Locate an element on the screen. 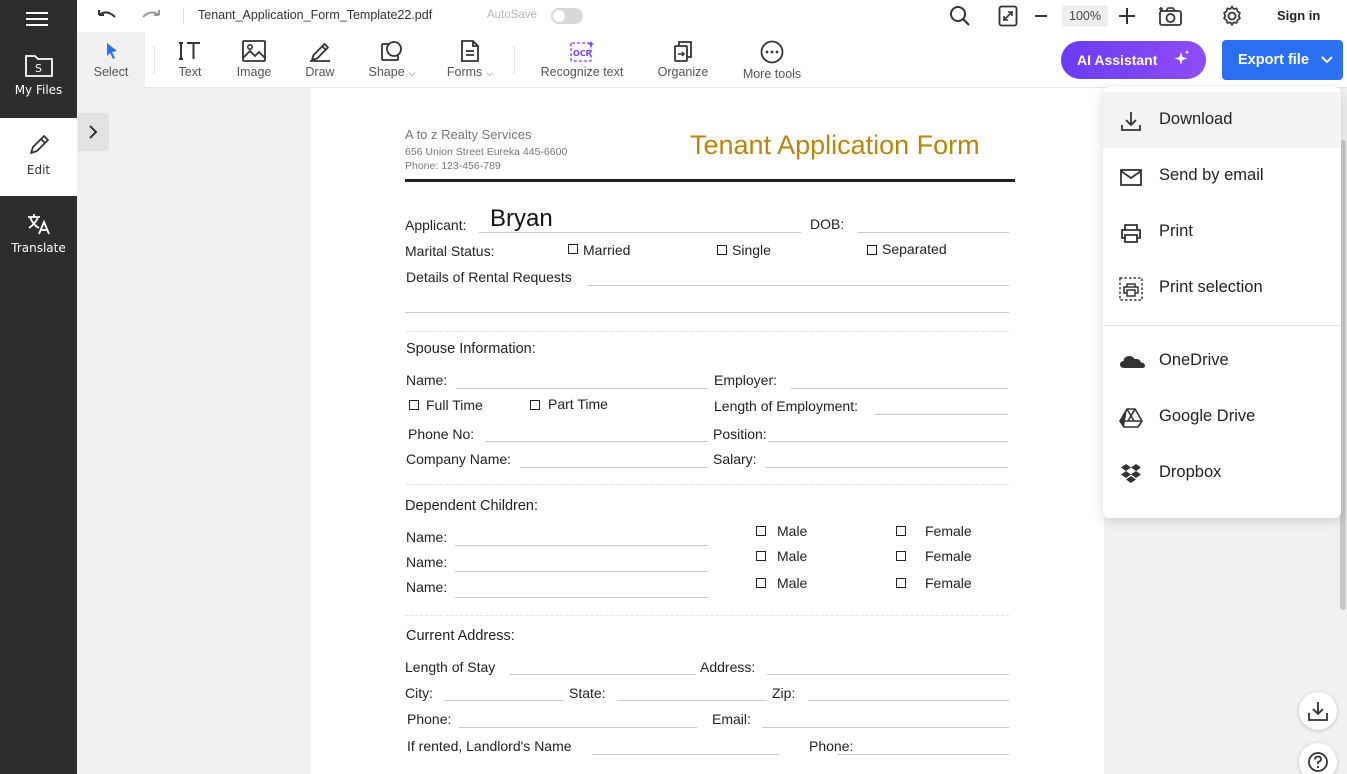  company-name-field is located at coordinates (614, 467).